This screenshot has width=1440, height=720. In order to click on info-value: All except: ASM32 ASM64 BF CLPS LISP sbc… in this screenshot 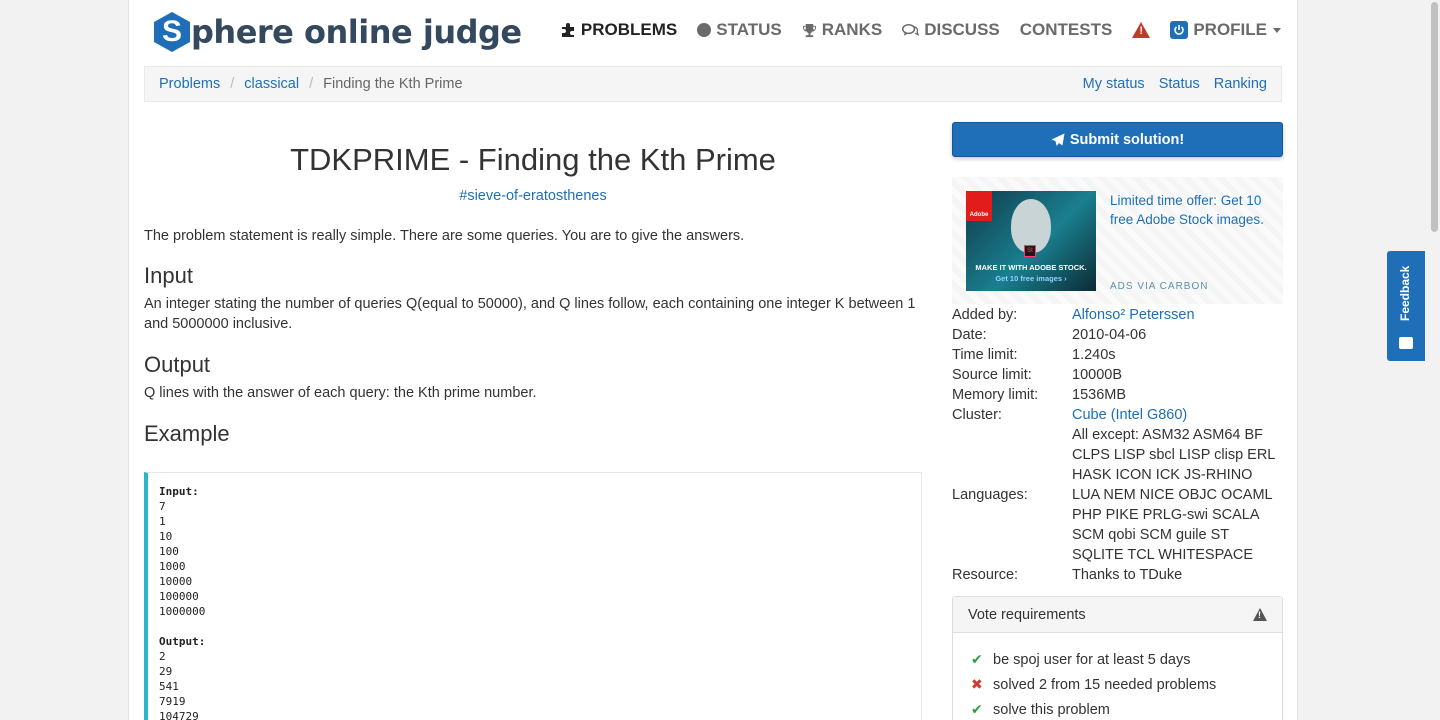, I will do `click(1173, 495)`.